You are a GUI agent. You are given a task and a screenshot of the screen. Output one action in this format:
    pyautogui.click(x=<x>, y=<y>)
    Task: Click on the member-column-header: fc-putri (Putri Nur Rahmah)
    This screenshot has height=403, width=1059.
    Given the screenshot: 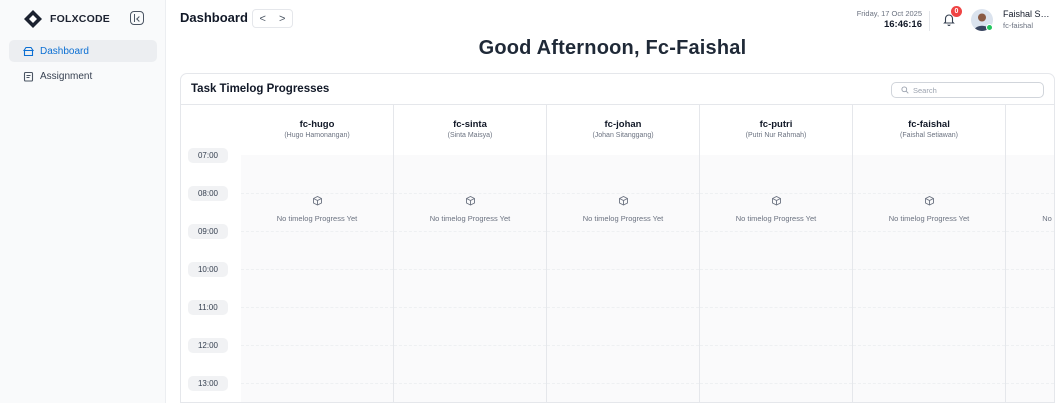 What is the action you would take?
    pyautogui.click(x=776, y=130)
    